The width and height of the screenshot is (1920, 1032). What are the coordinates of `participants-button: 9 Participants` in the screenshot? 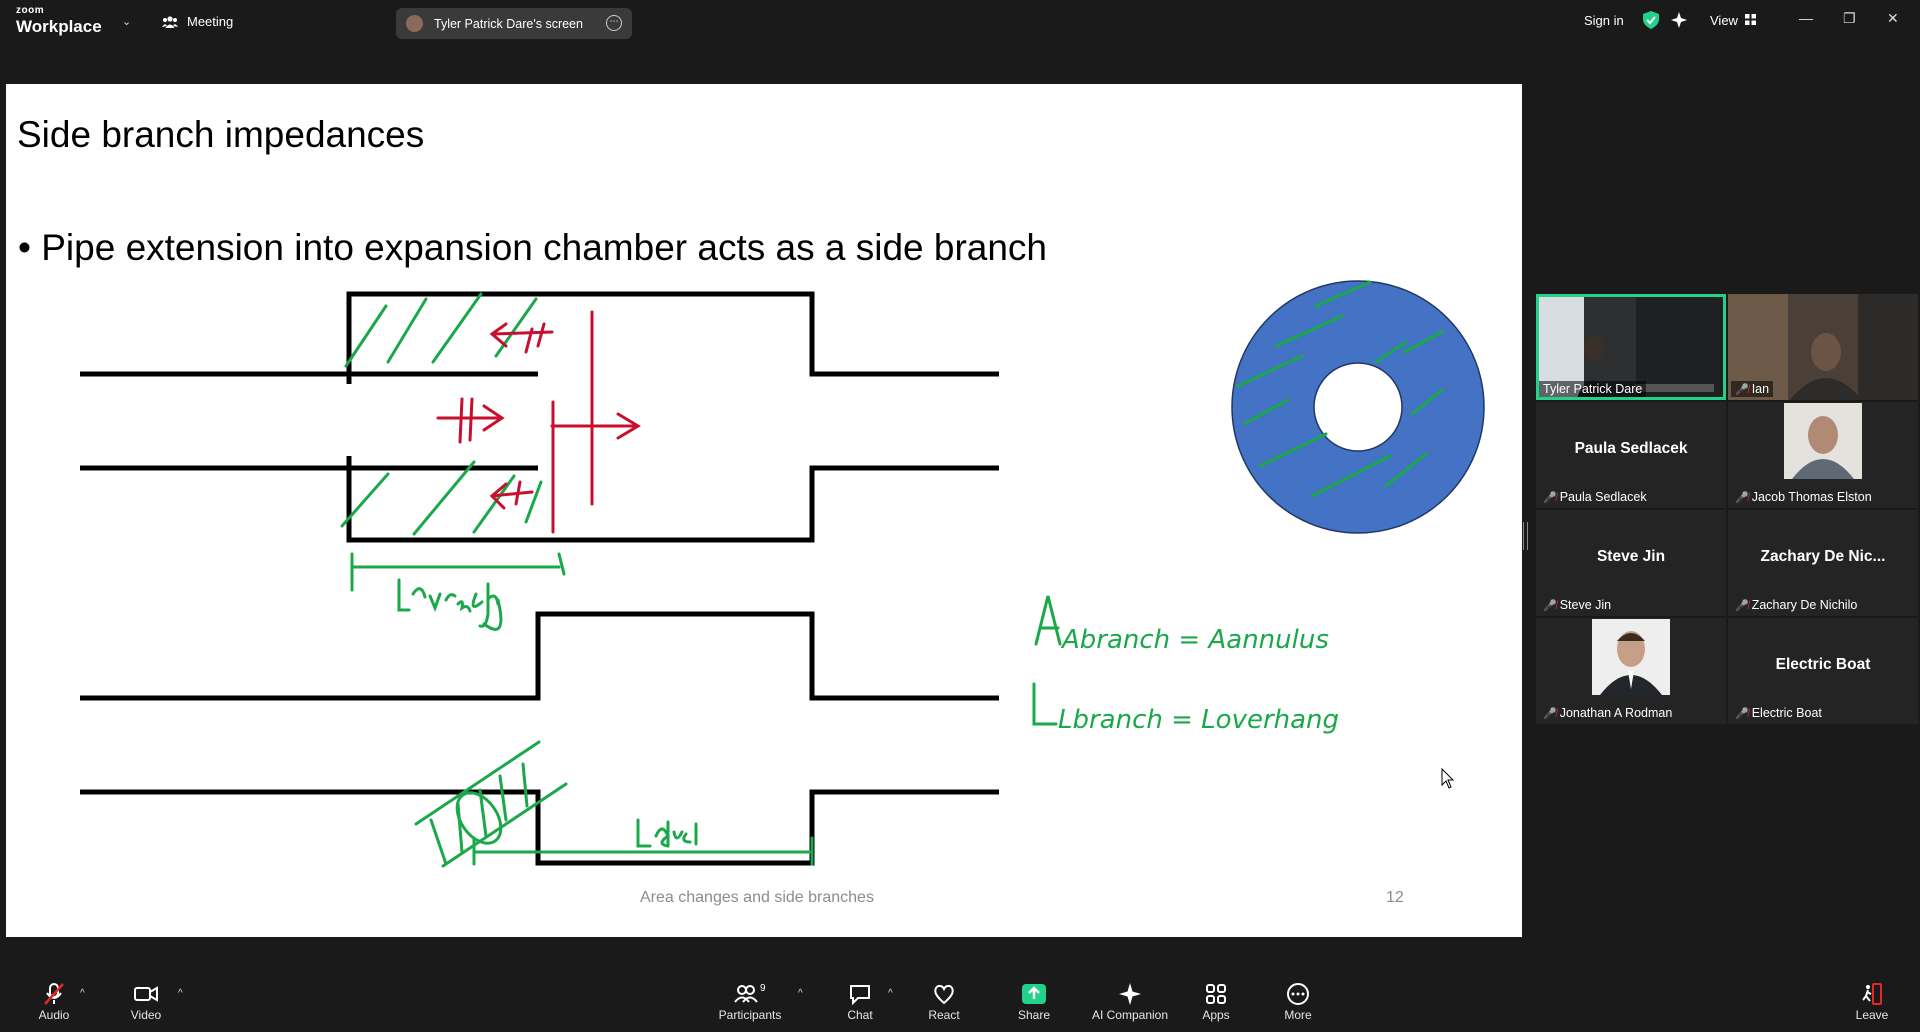 It's located at (750, 1002).